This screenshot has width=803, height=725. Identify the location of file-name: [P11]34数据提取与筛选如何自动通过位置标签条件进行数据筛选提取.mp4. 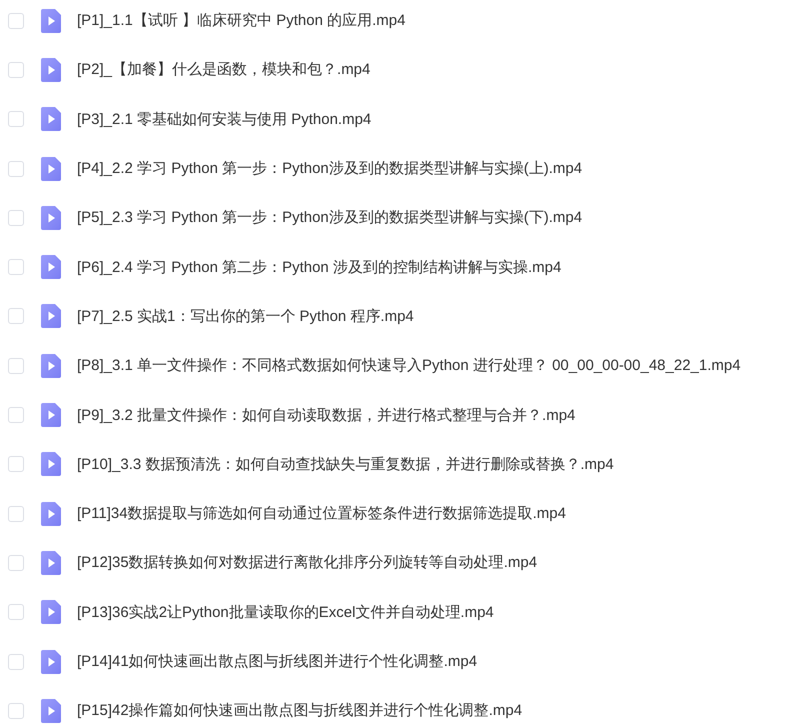
(321, 513).